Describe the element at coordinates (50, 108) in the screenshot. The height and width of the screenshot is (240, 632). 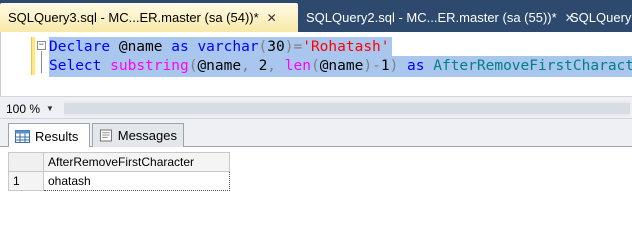
I see `chevron-down-icon: ▼` at that location.